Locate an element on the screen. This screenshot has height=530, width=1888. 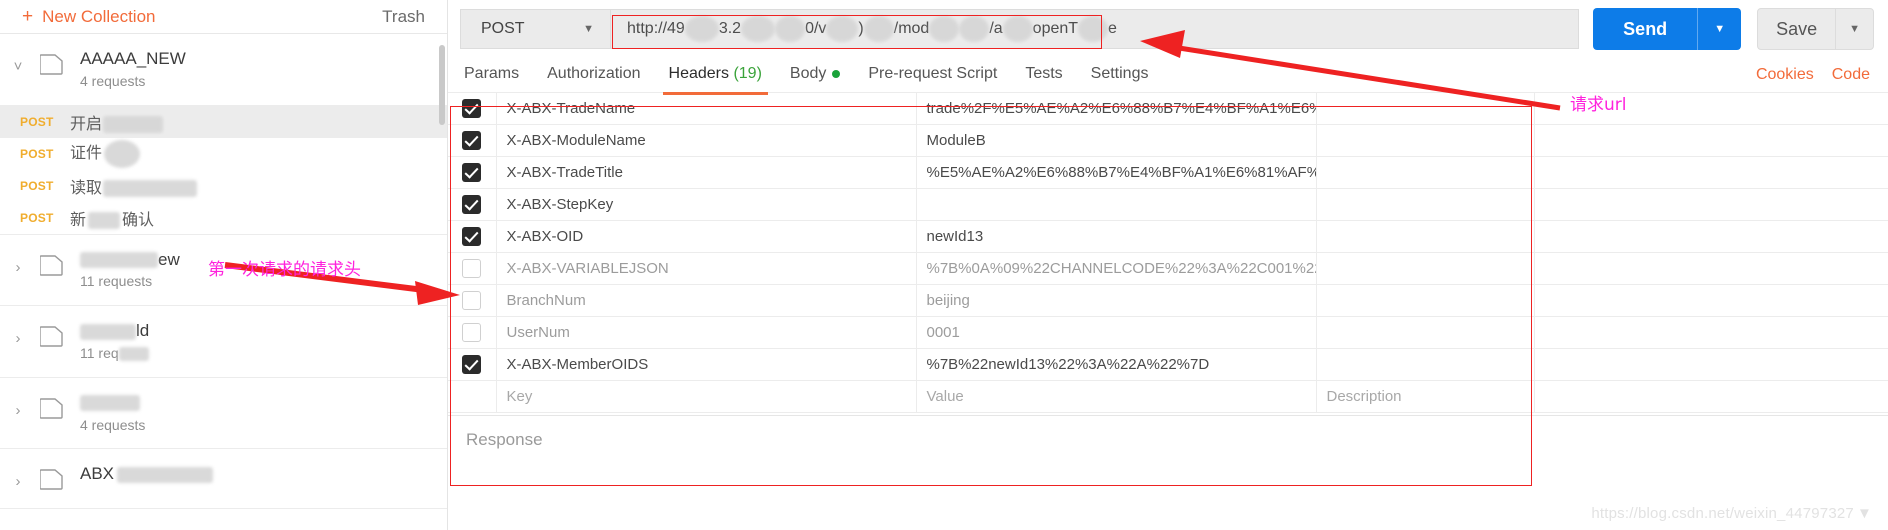
chevron-down-icon: ˅ is located at coordinates (18, 60).